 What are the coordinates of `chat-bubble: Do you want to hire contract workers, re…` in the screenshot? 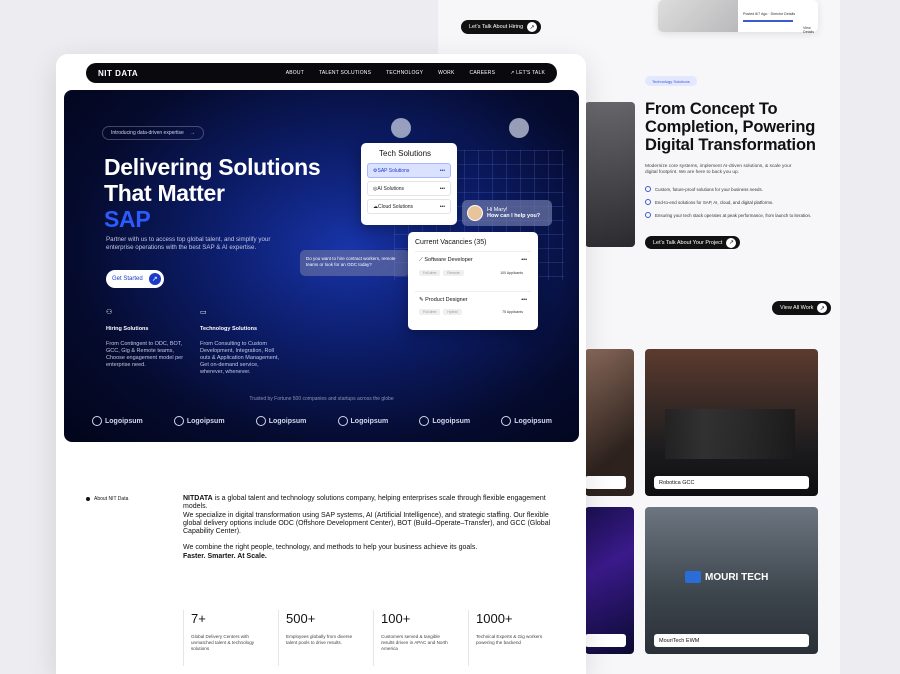 It's located at (355, 263).